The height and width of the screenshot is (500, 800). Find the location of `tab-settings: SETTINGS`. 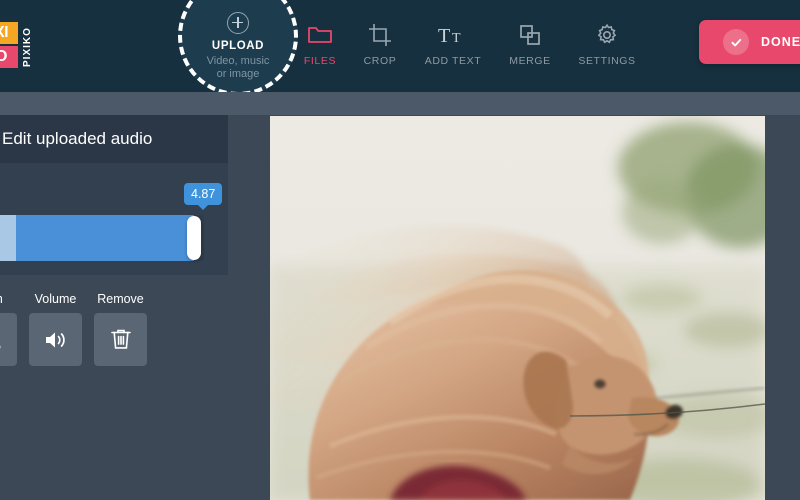

tab-settings: SETTINGS is located at coordinates (607, 44).